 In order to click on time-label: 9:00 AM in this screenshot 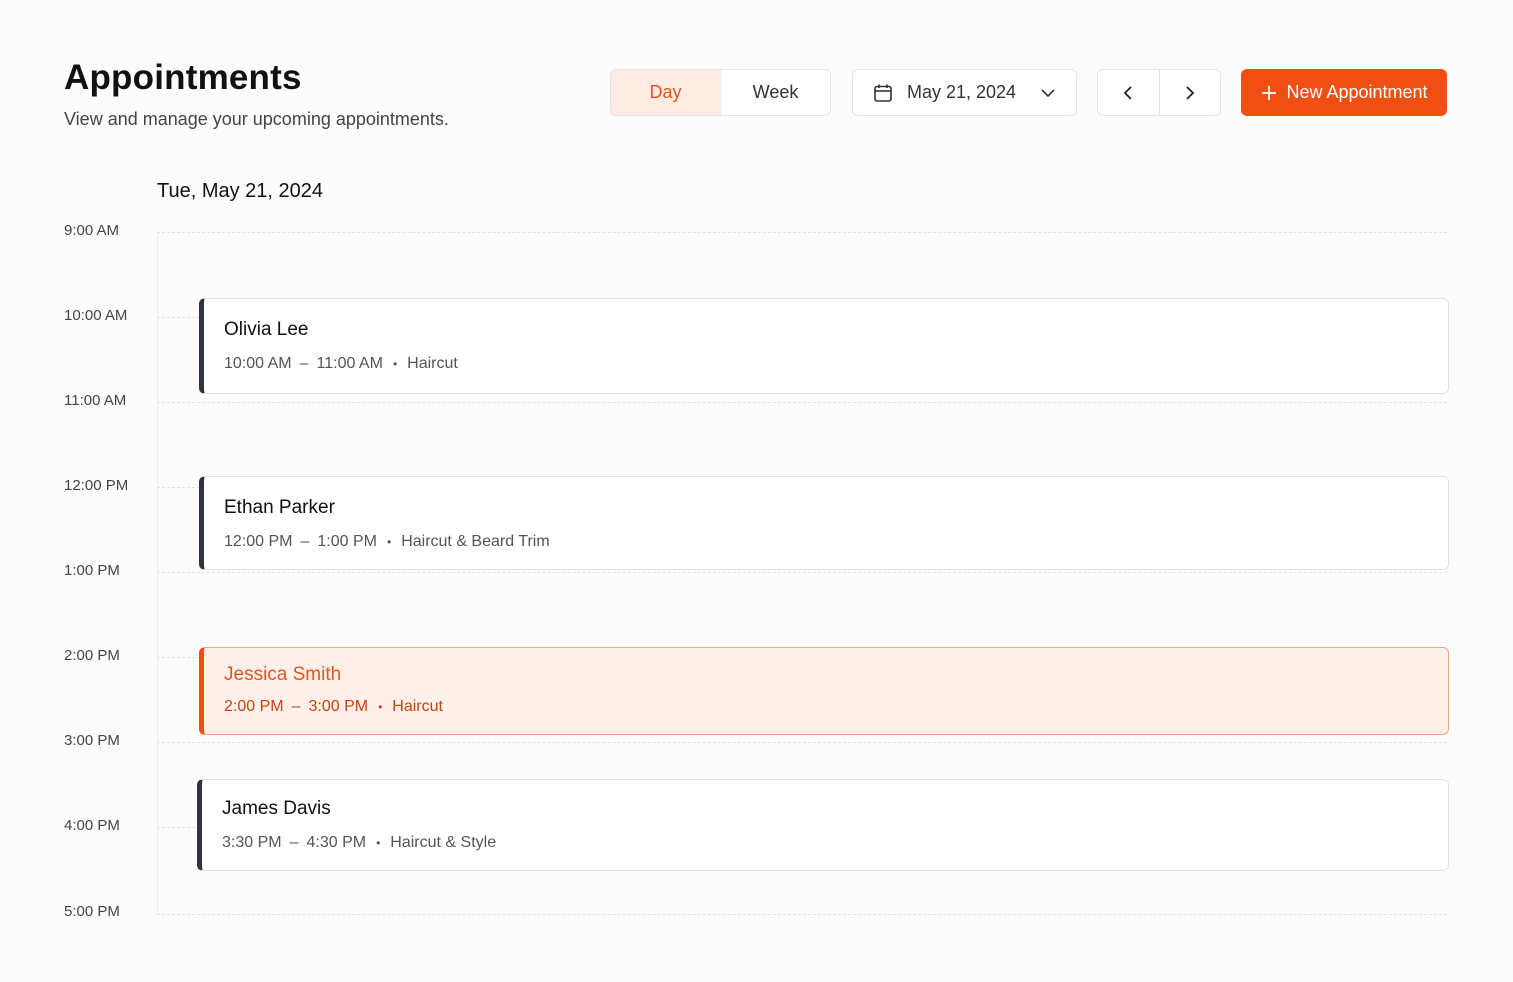, I will do `click(92, 230)`.